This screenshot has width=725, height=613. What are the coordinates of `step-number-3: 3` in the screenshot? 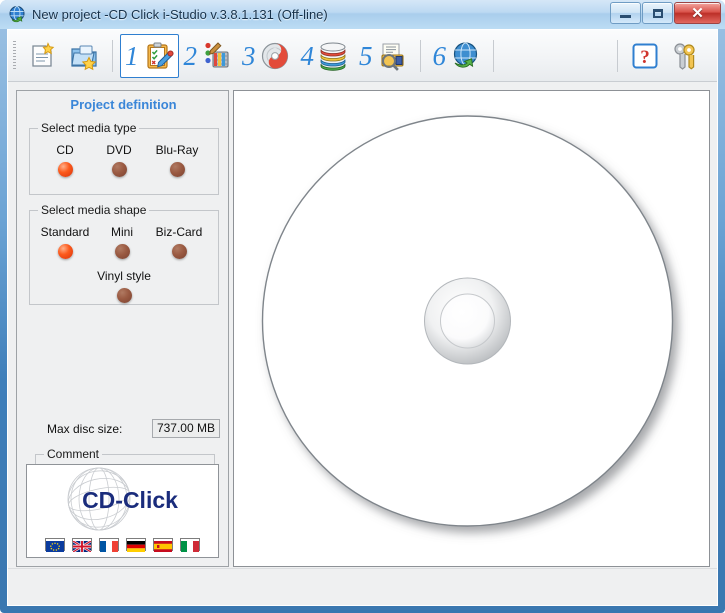 It's located at (249, 55).